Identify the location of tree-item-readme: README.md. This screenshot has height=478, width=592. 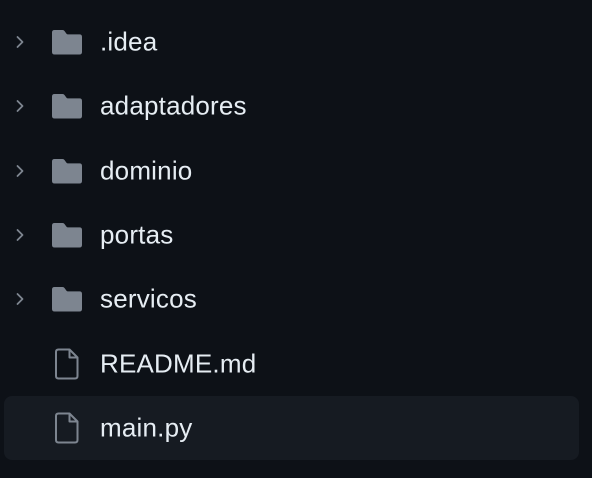
(291, 363).